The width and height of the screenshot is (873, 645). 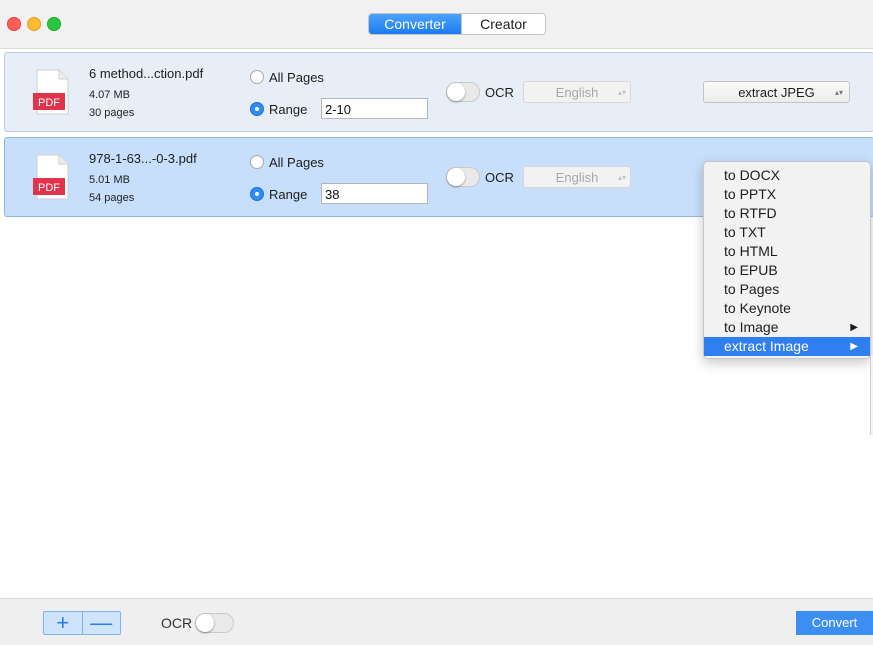 What do you see at coordinates (787, 289) in the screenshot?
I see `menu-item-pages: to Pages` at bounding box center [787, 289].